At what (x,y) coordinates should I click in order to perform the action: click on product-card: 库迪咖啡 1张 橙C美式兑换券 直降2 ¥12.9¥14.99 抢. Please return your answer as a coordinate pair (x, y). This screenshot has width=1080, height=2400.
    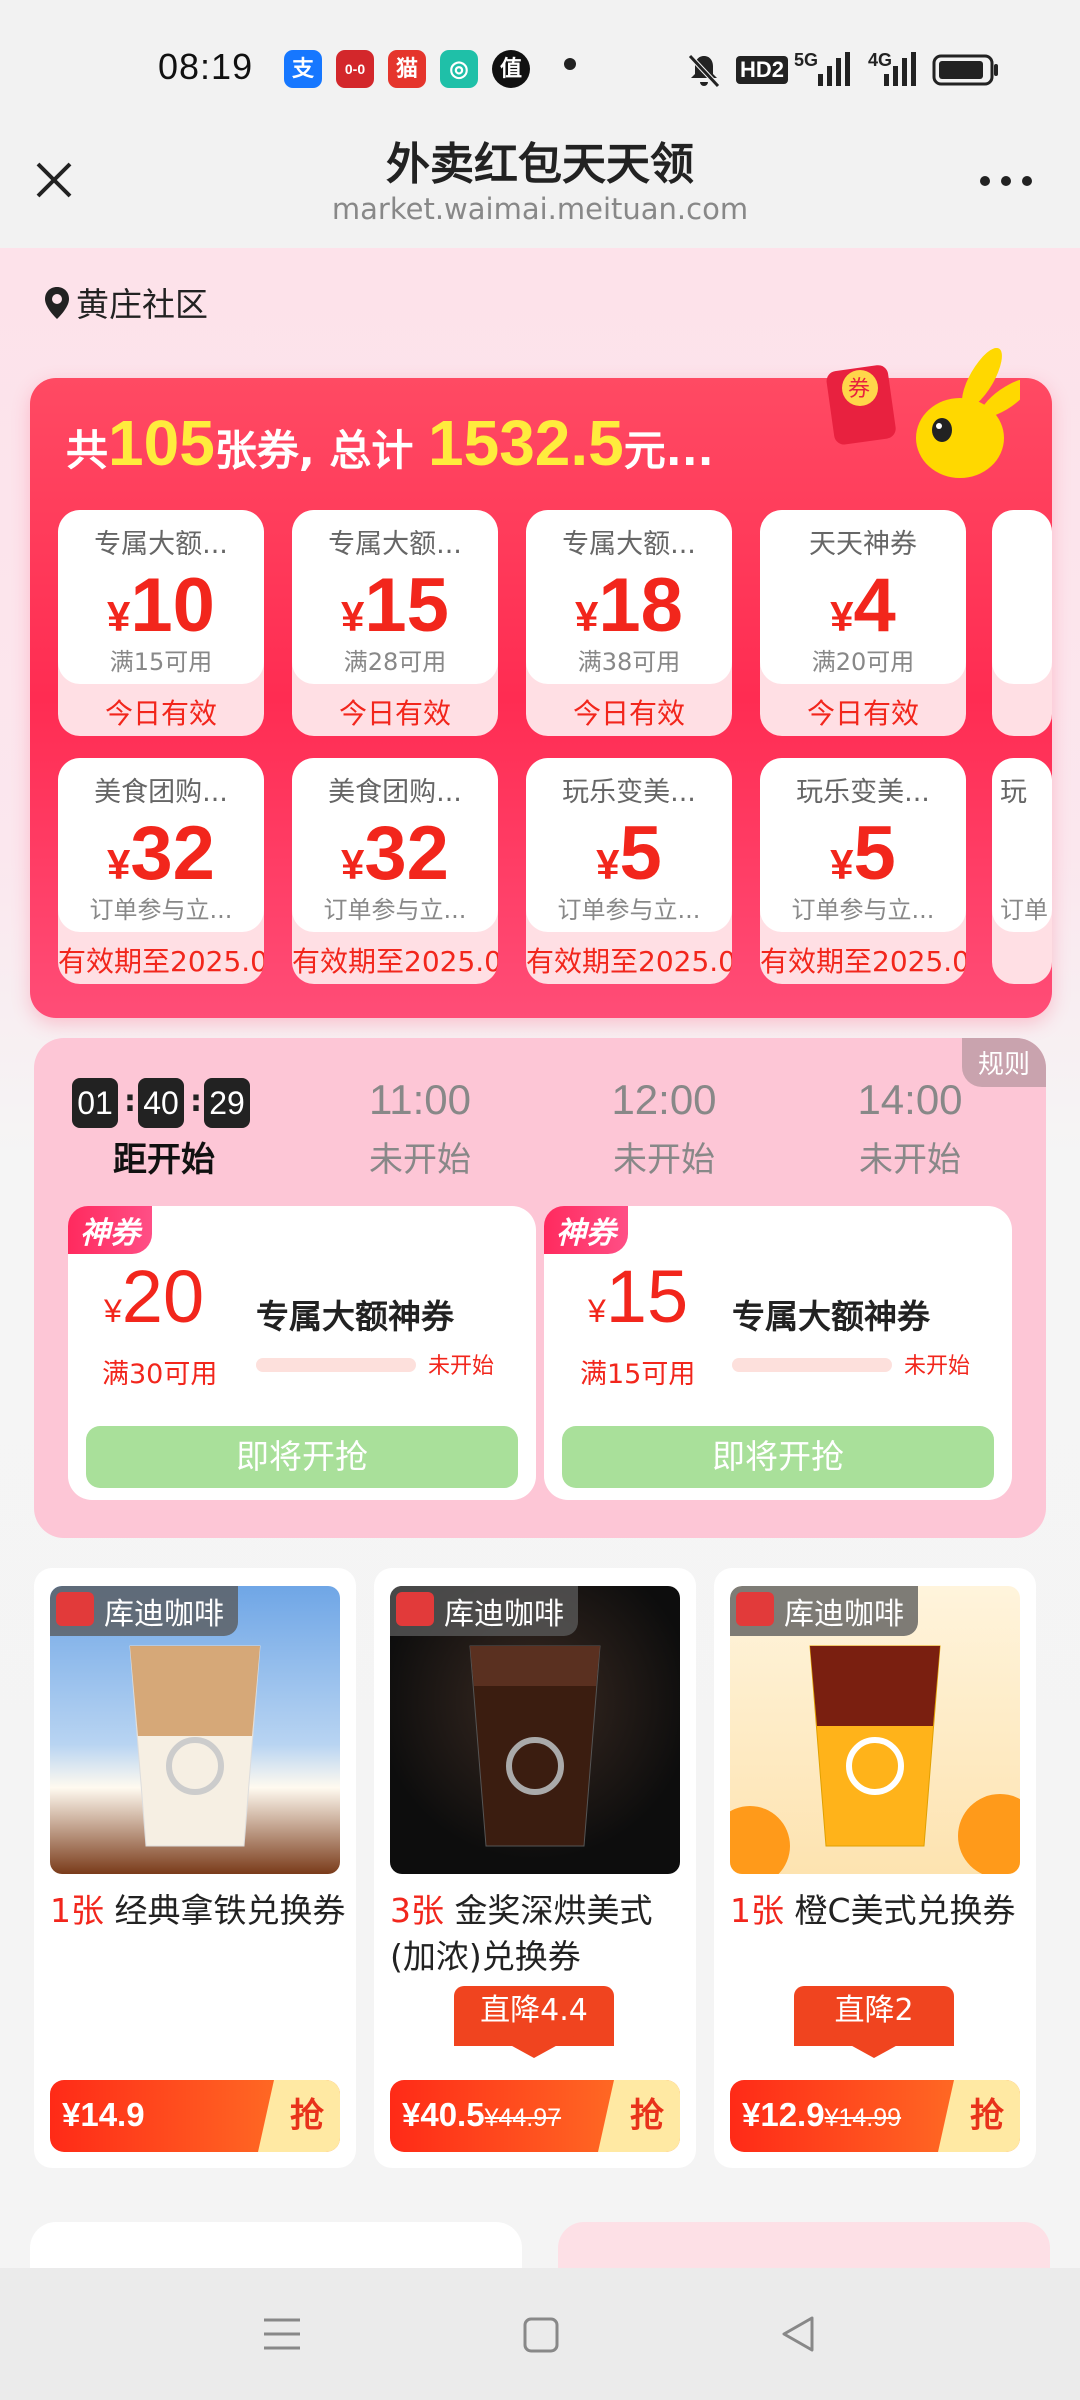
    Looking at the image, I should click on (875, 1868).